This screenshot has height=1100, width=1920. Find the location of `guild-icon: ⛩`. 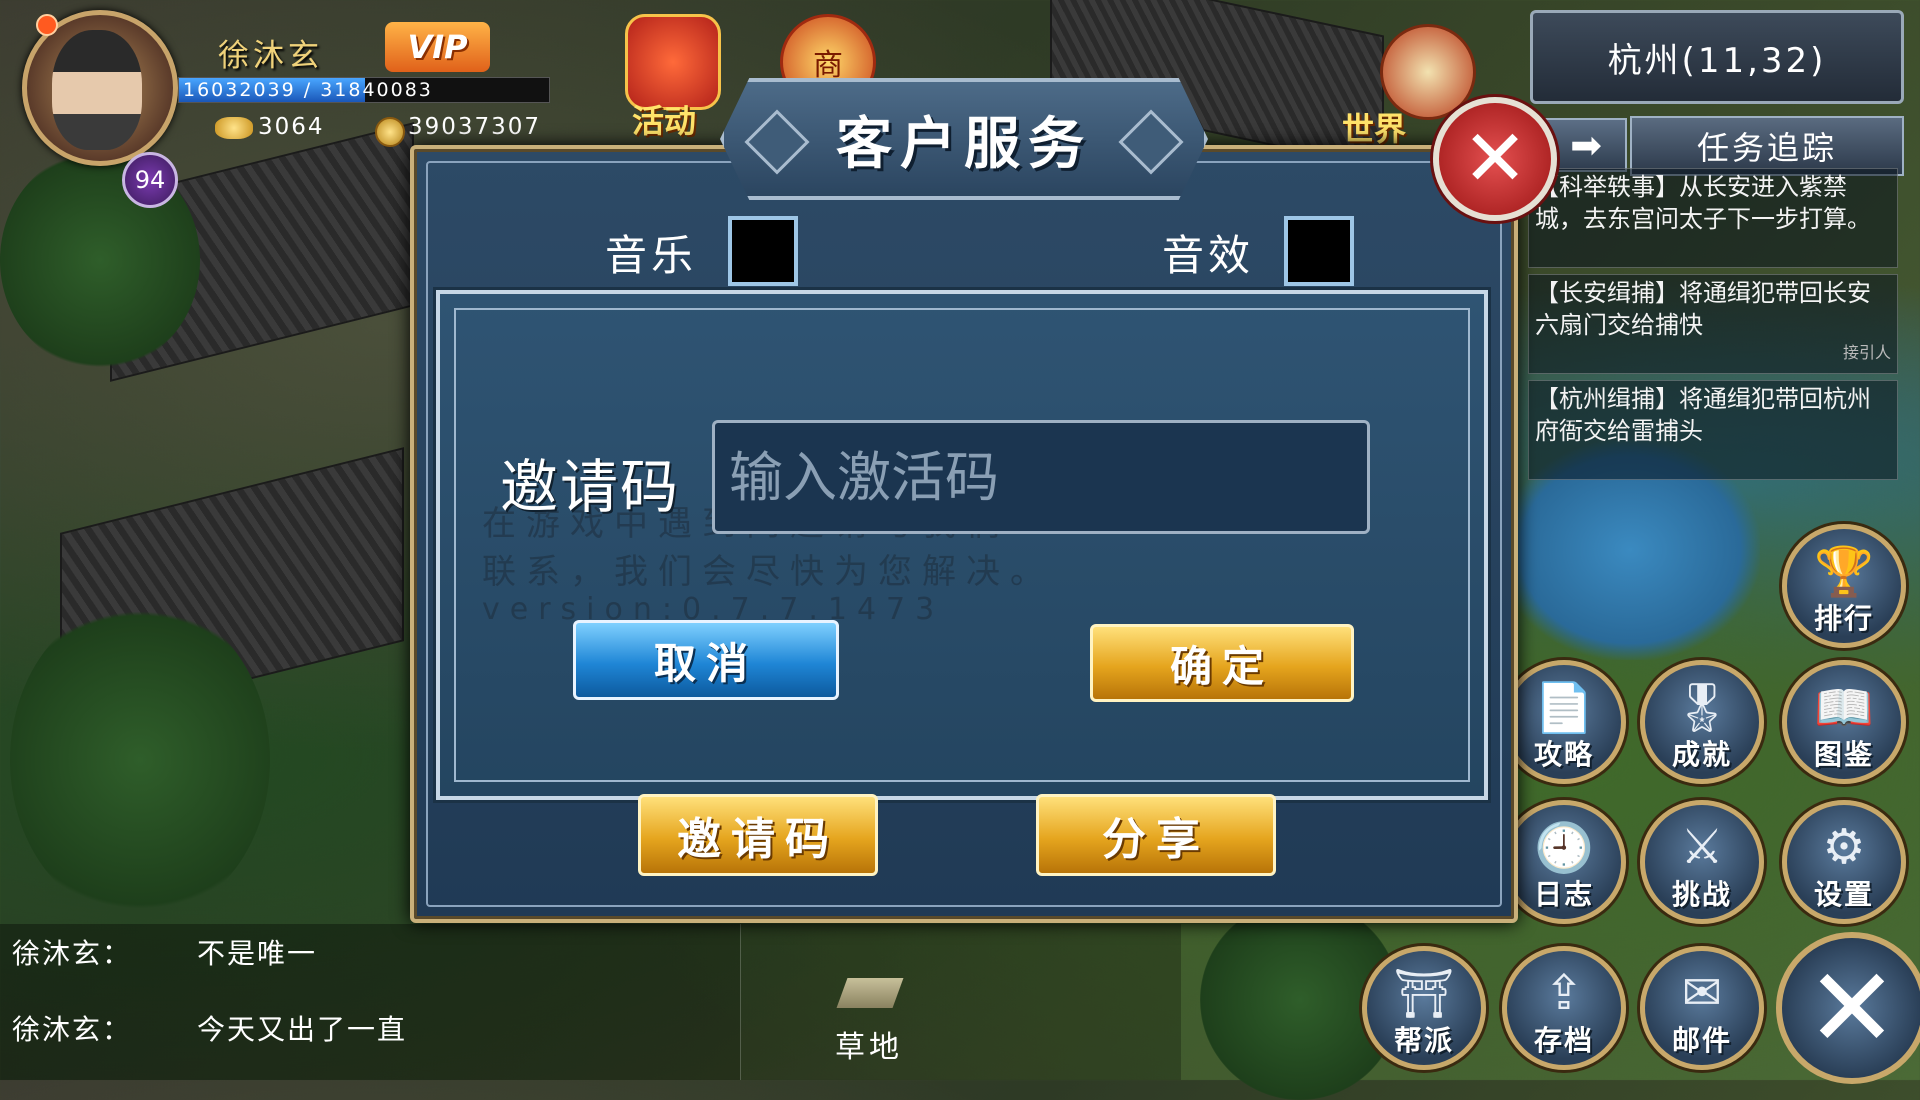

guild-icon: ⛩ is located at coordinates (1424, 994).